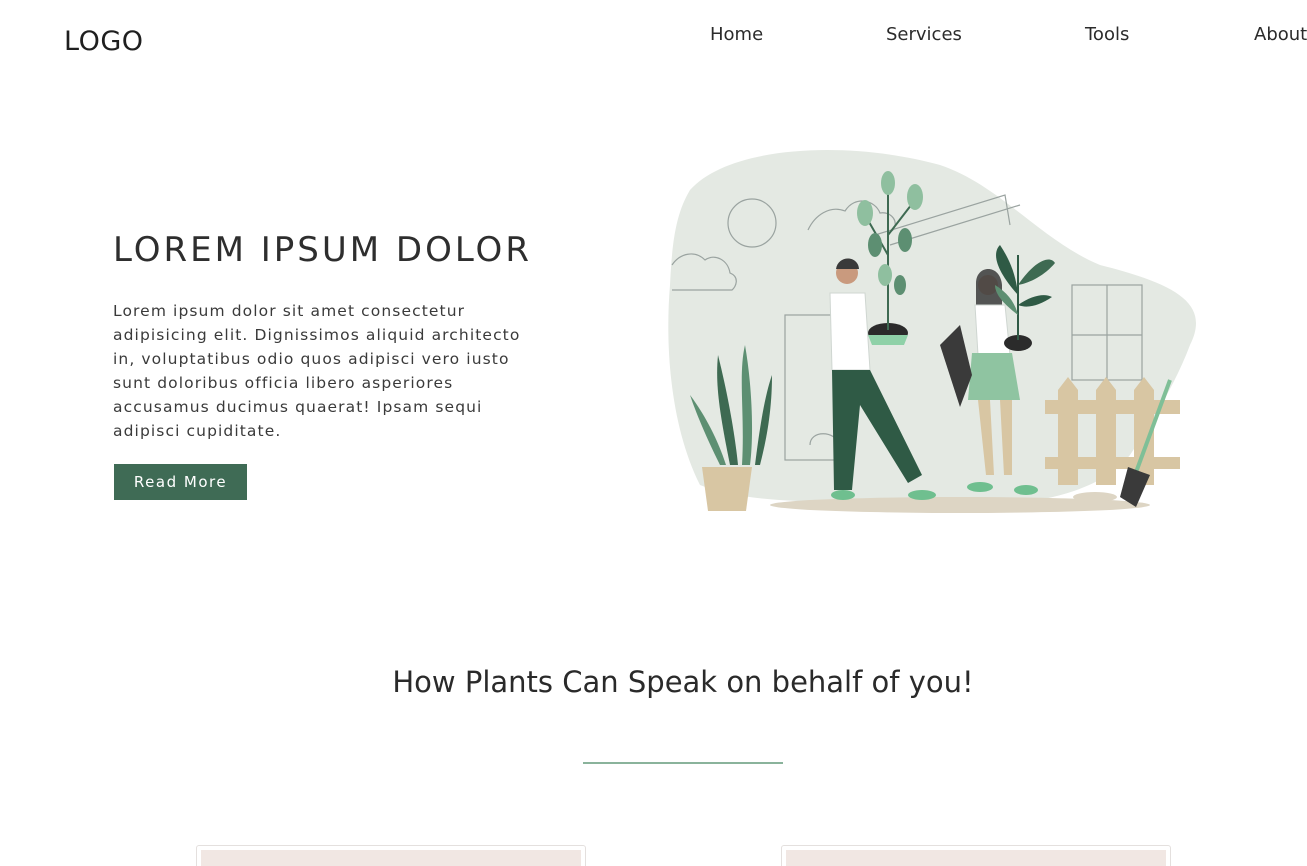  What do you see at coordinates (736, 34) in the screenshot?
I see `nav-home: Home` at bounding box center [736, 34].